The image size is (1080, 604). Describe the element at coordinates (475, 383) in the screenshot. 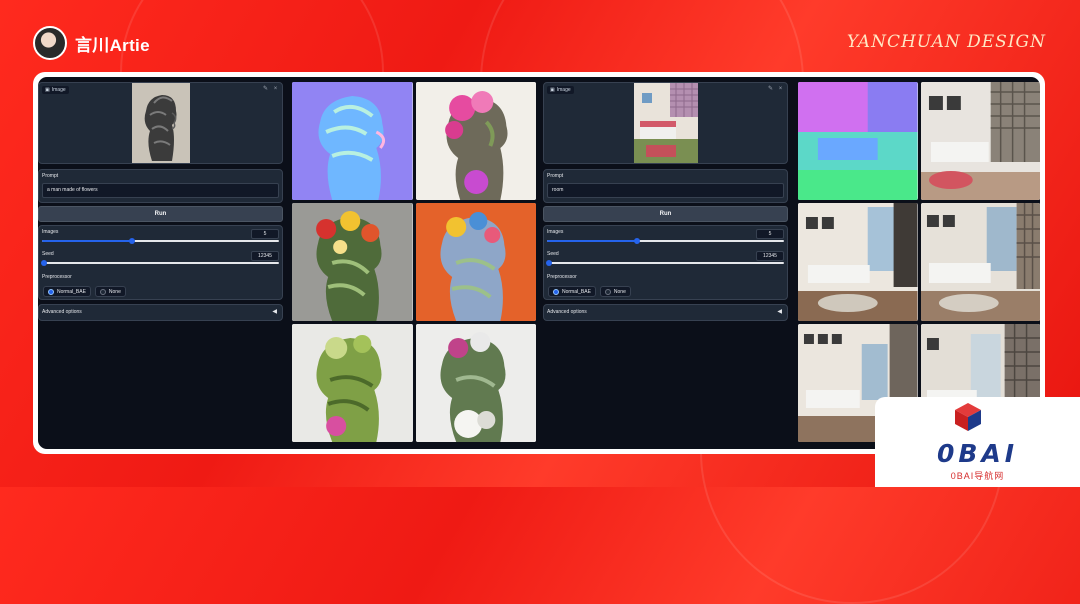

I see `gallery-image-white-flowers` at that location.